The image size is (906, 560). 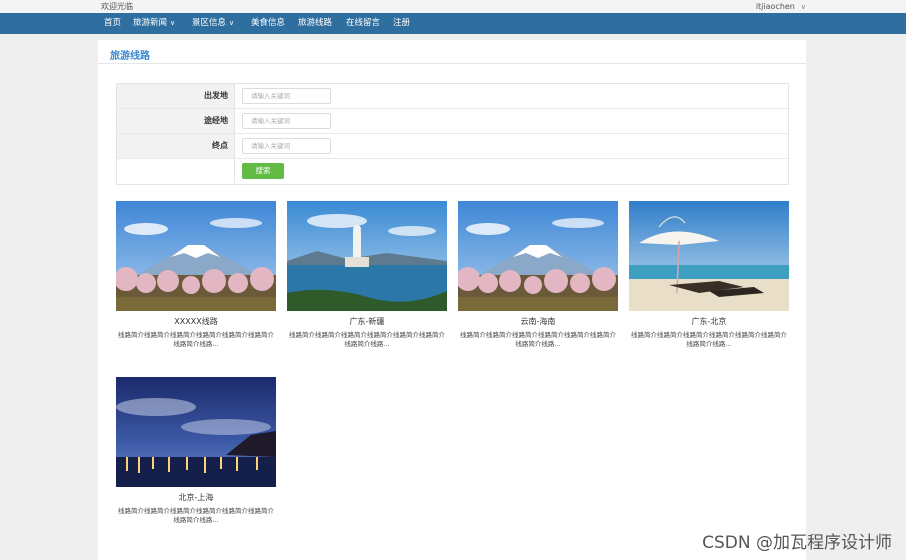 What do you see at coordinates (452, 121) in the screenshot?
I see `form-row-via: 途经地 请输入关键词` at bounding box center [452, 121].